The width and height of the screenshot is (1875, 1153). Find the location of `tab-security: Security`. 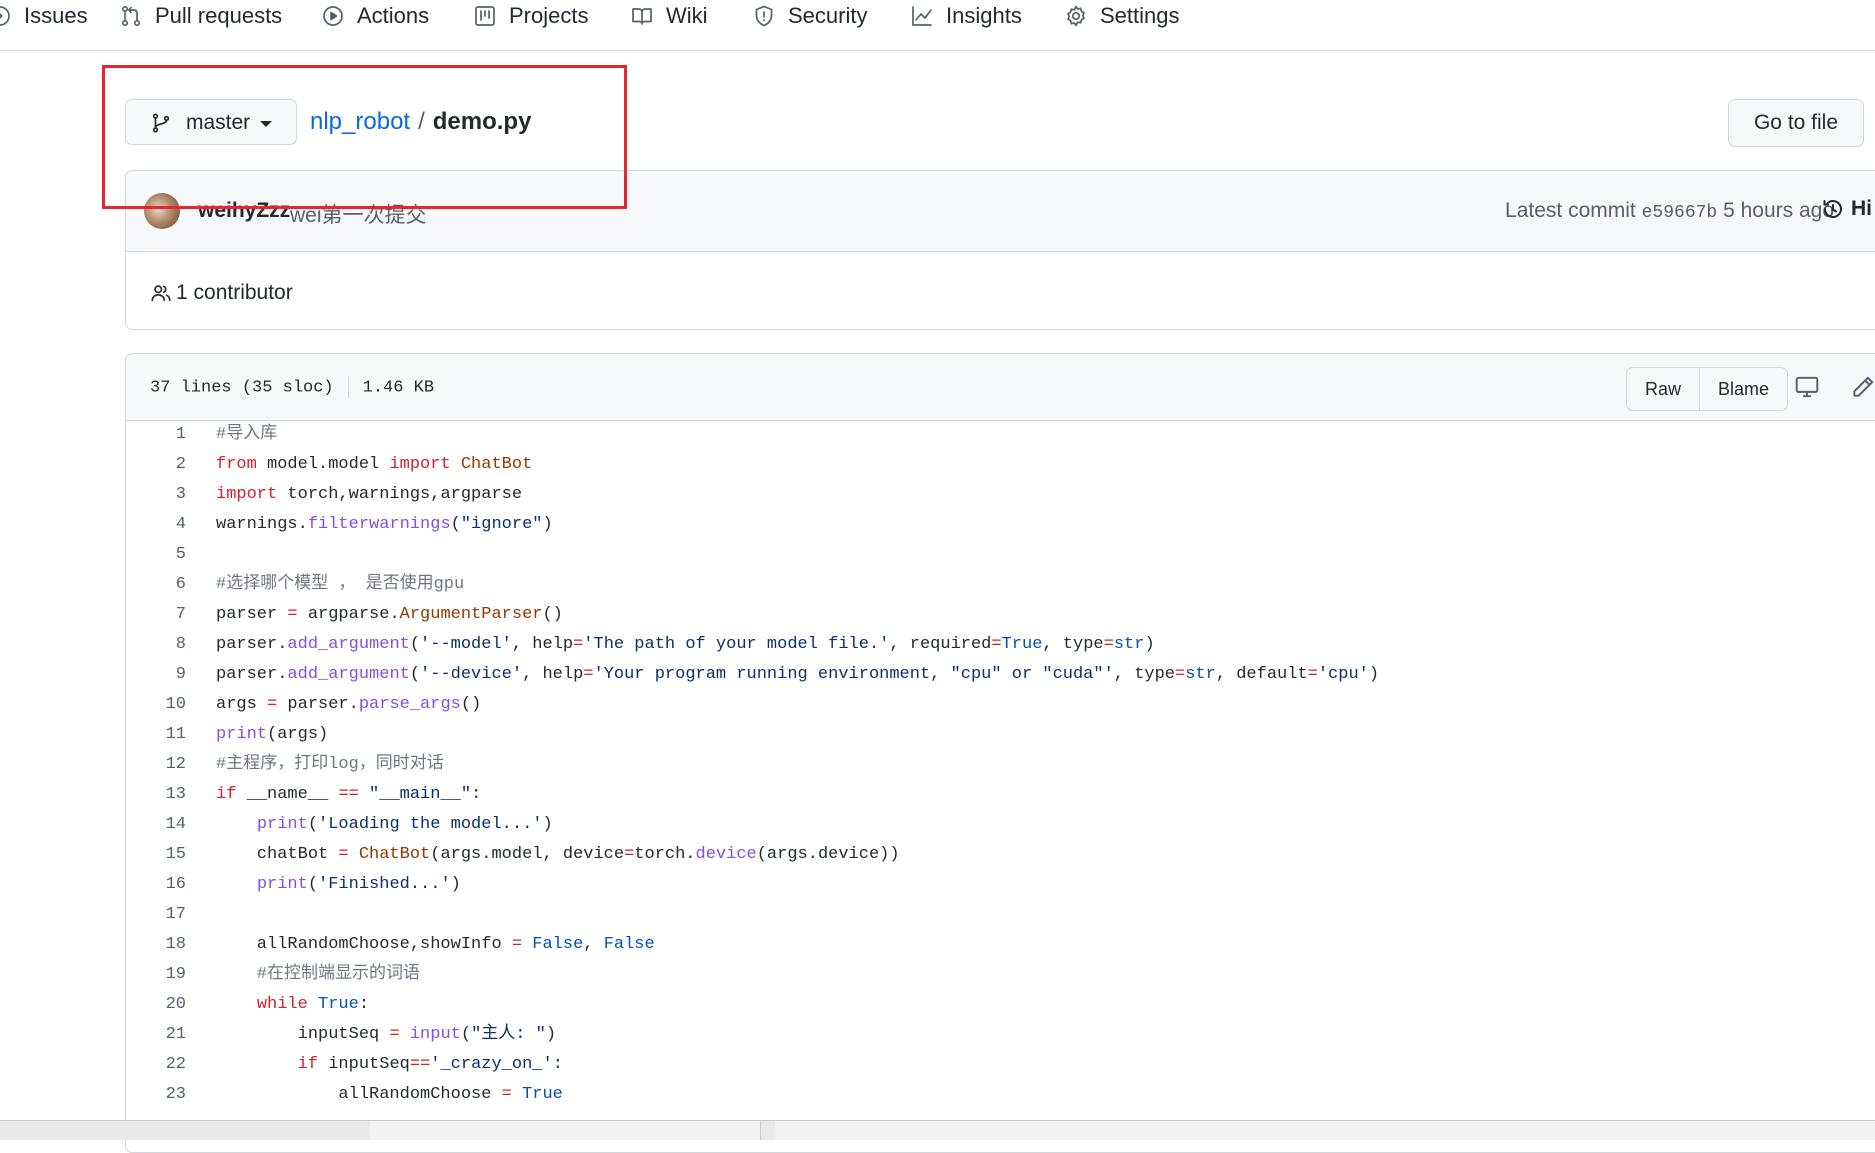

tab-security: Security is located at coordinates (809, 16).